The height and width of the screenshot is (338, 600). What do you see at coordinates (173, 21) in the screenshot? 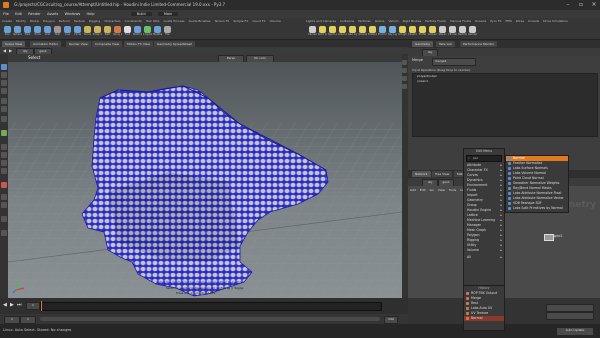
I see `shelf-tab: Guide Process` at bounding box center [173, 21].